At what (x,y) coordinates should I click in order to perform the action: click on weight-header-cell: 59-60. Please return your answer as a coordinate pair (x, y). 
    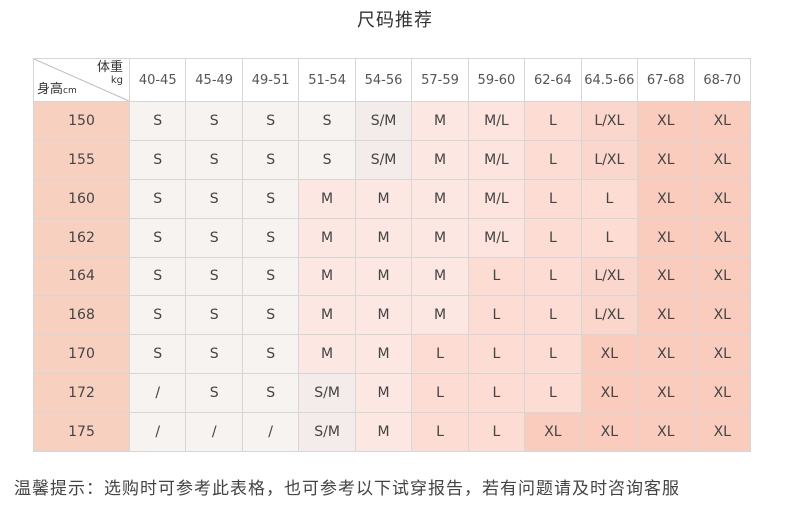
    Looking at the image, I should click on (496, 80).